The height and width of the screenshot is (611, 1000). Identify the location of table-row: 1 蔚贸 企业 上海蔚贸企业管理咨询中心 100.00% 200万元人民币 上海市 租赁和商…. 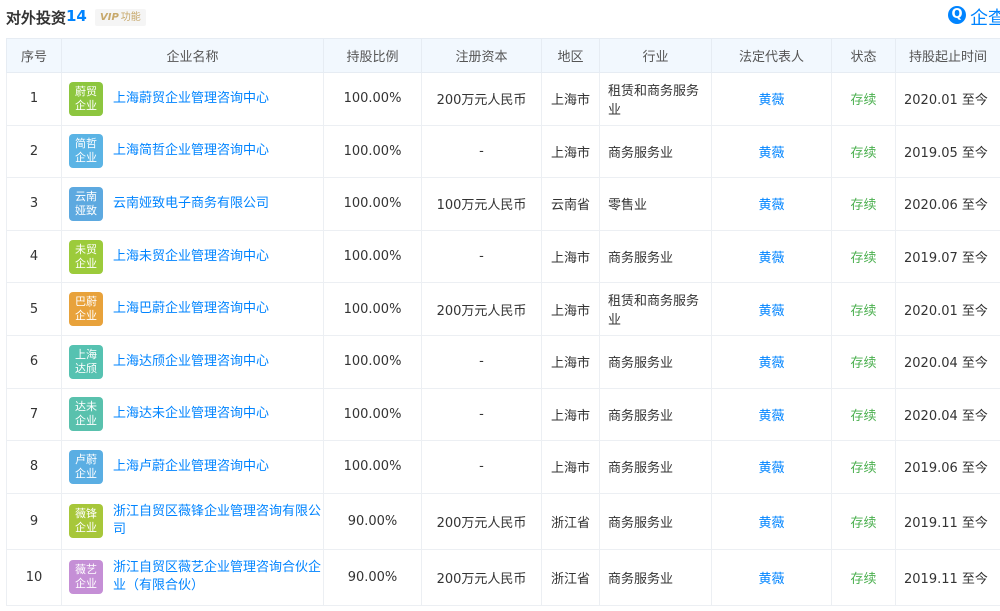
(503, 99).